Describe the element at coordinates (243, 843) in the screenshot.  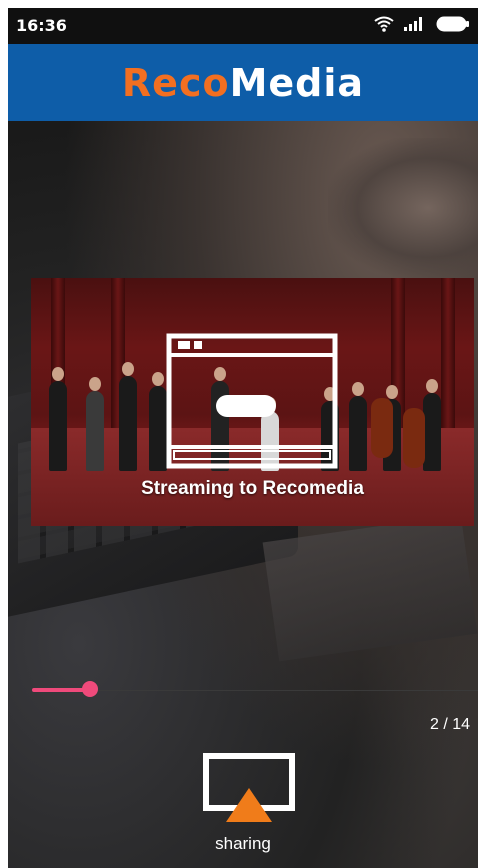
I see `sharing-label: sharing` at that location.